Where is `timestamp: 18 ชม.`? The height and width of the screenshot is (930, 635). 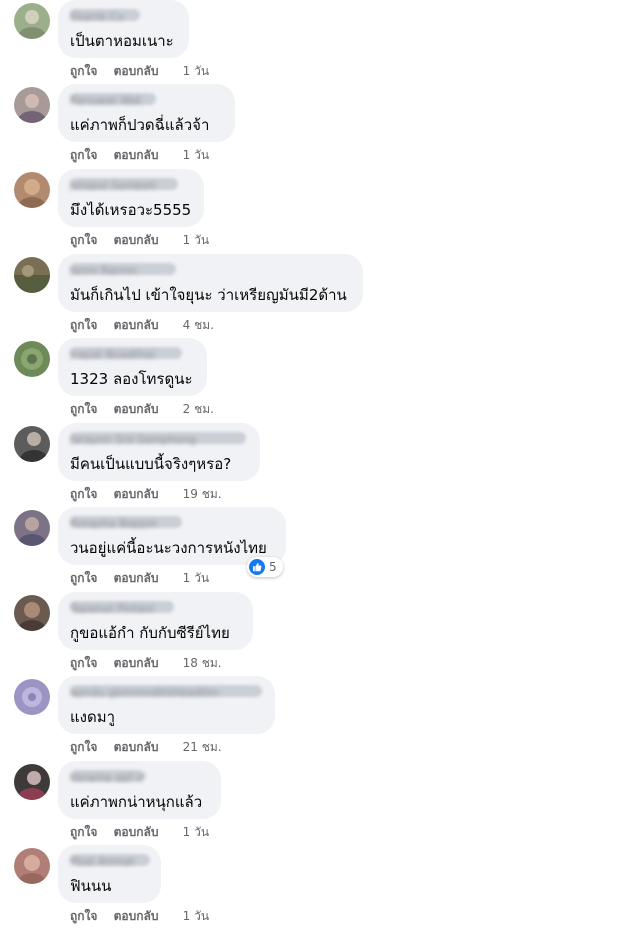 timestamp: 18 ชม. is located at coordinates (202, 663).